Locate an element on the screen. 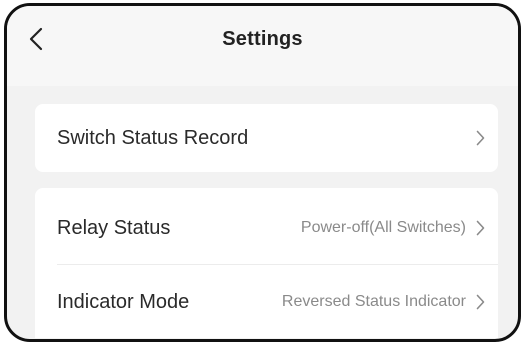 The width and height of the screenshot is (524, 343). indicator-mode-value: Reversed Status Indicator is located at coordinates (373, 301).